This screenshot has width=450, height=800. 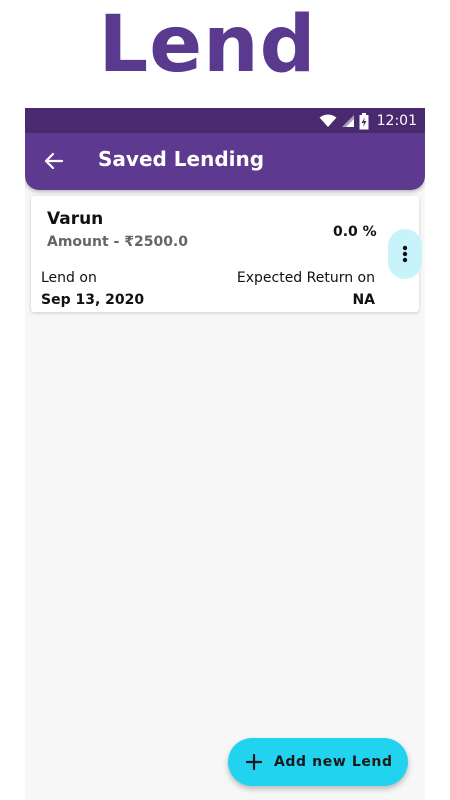 I want to click on more-vert-icon, so click(x=405, y=254).